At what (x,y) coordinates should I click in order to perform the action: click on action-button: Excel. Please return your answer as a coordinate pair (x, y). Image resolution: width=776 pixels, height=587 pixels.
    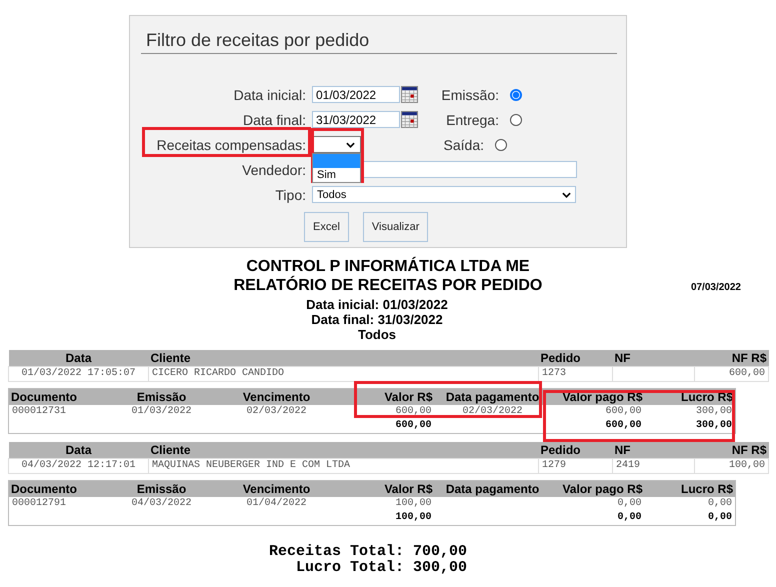
    Looking at the image, I should click on (326, 227).